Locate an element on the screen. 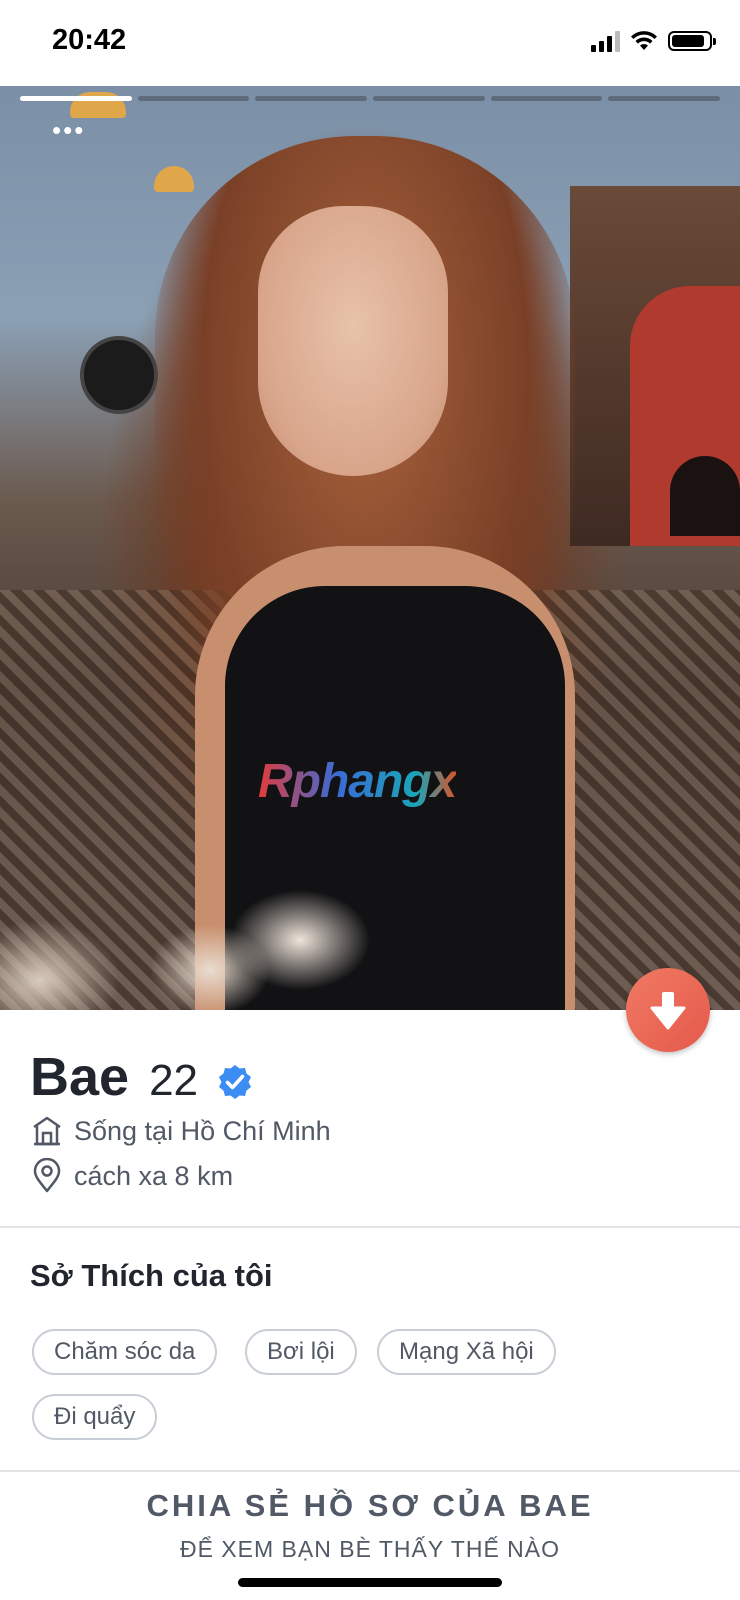 The image size is (740, 1600). cellular-signal-icon is located at coordinates (605, 41).